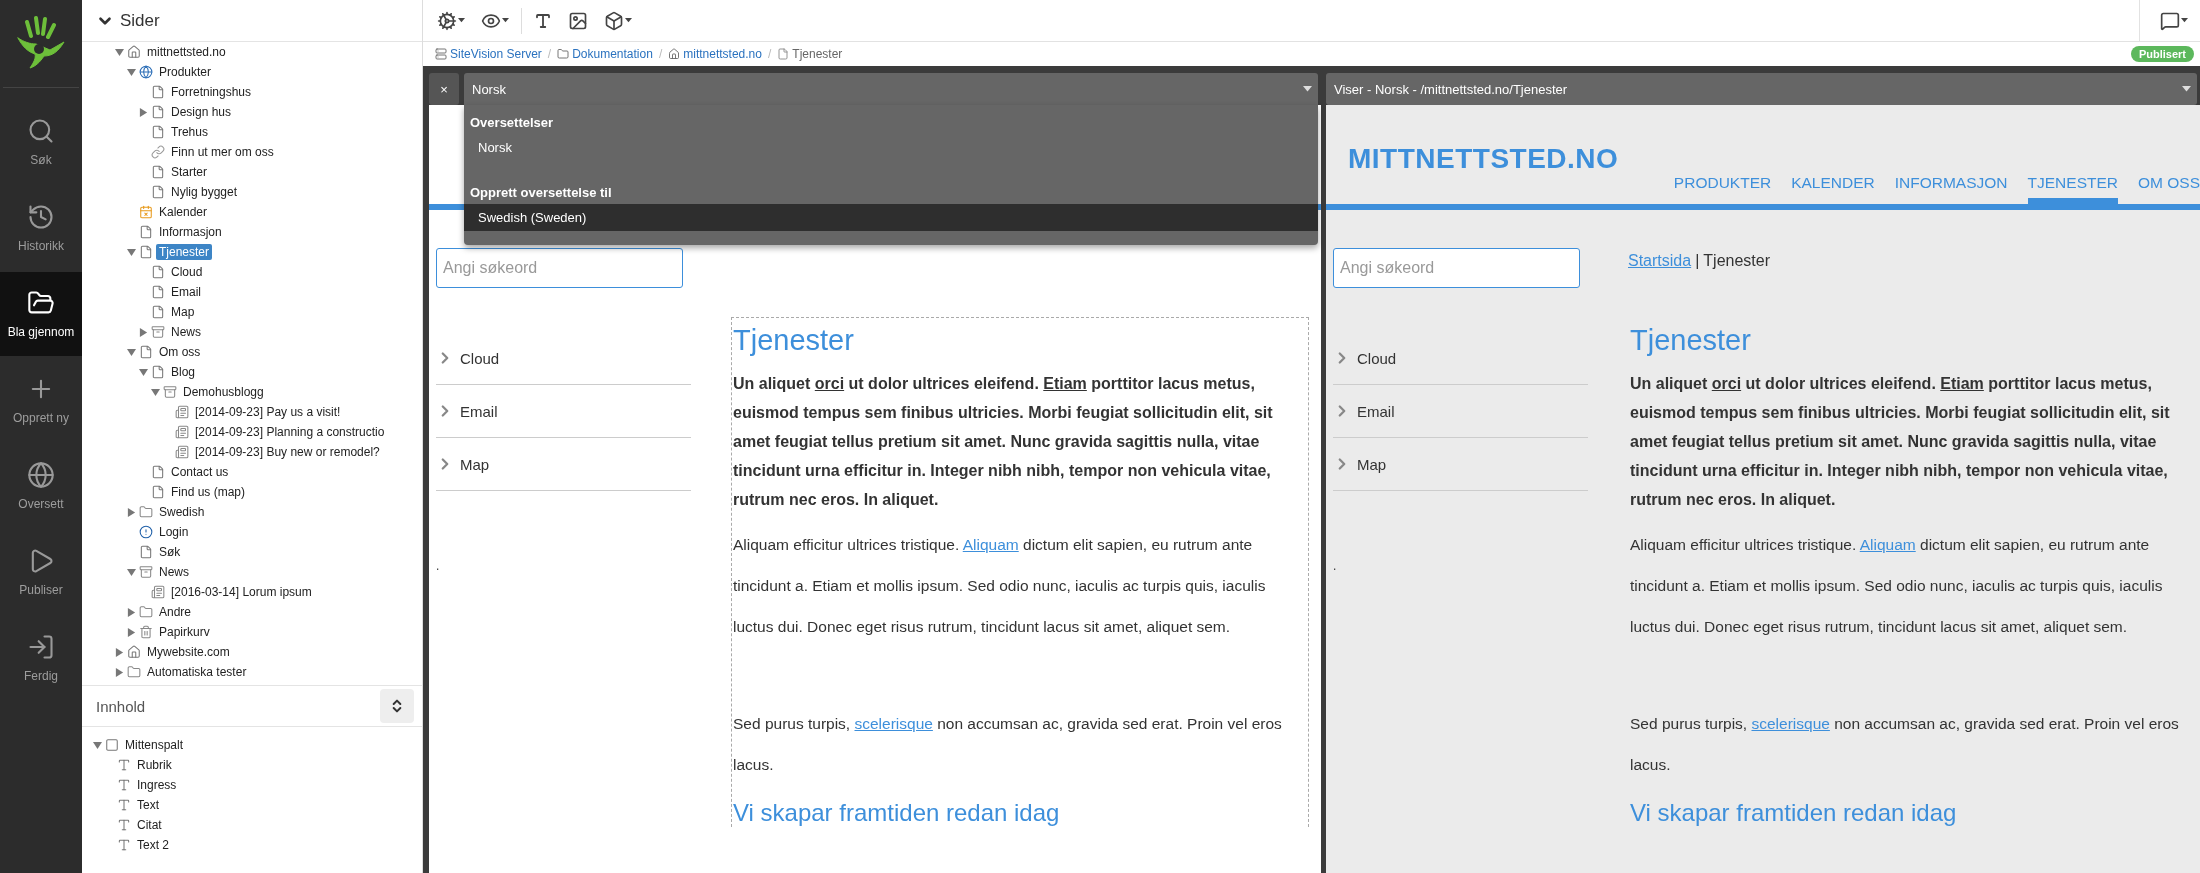  Describe the element at coordinates (148, 805) in the screenshot. I see `tree-item: Text` at that location.